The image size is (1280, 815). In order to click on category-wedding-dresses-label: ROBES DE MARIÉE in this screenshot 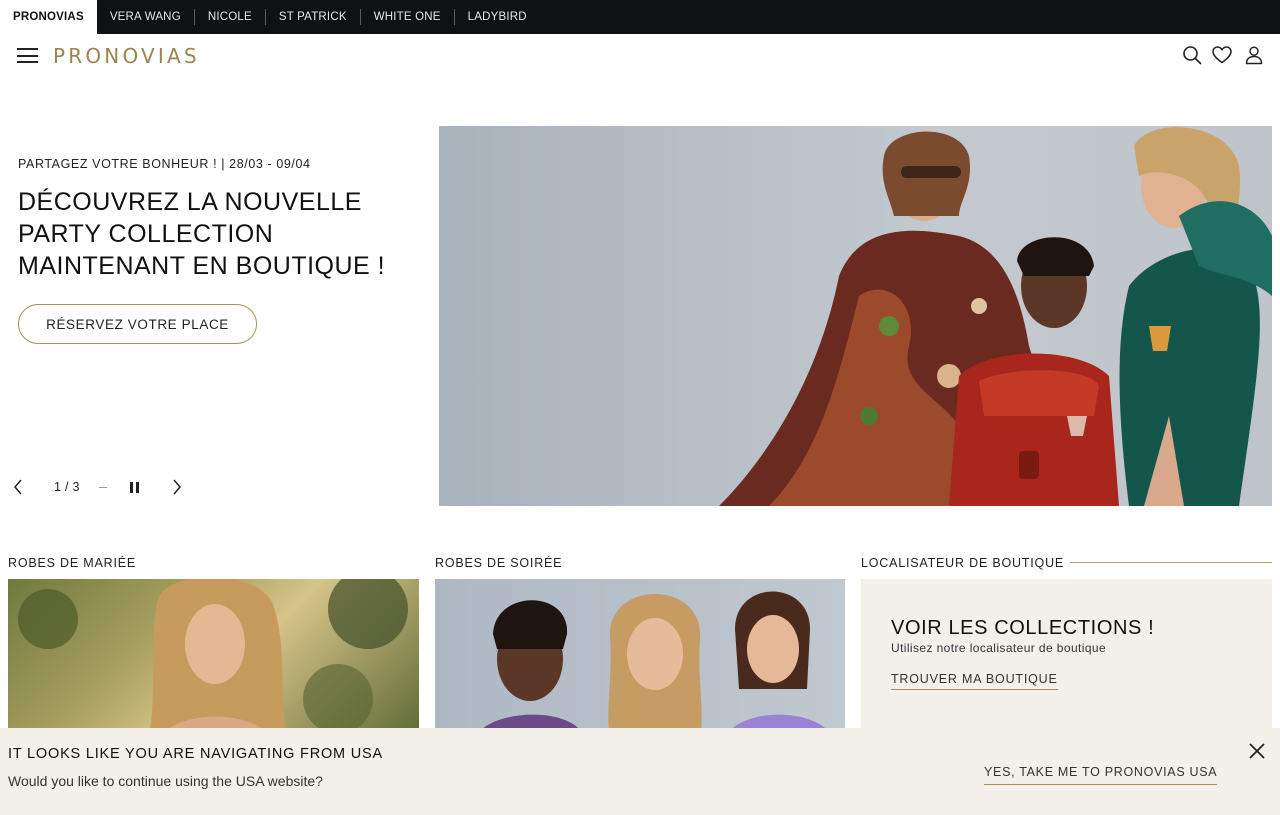, I will do `click(72, 563)`.